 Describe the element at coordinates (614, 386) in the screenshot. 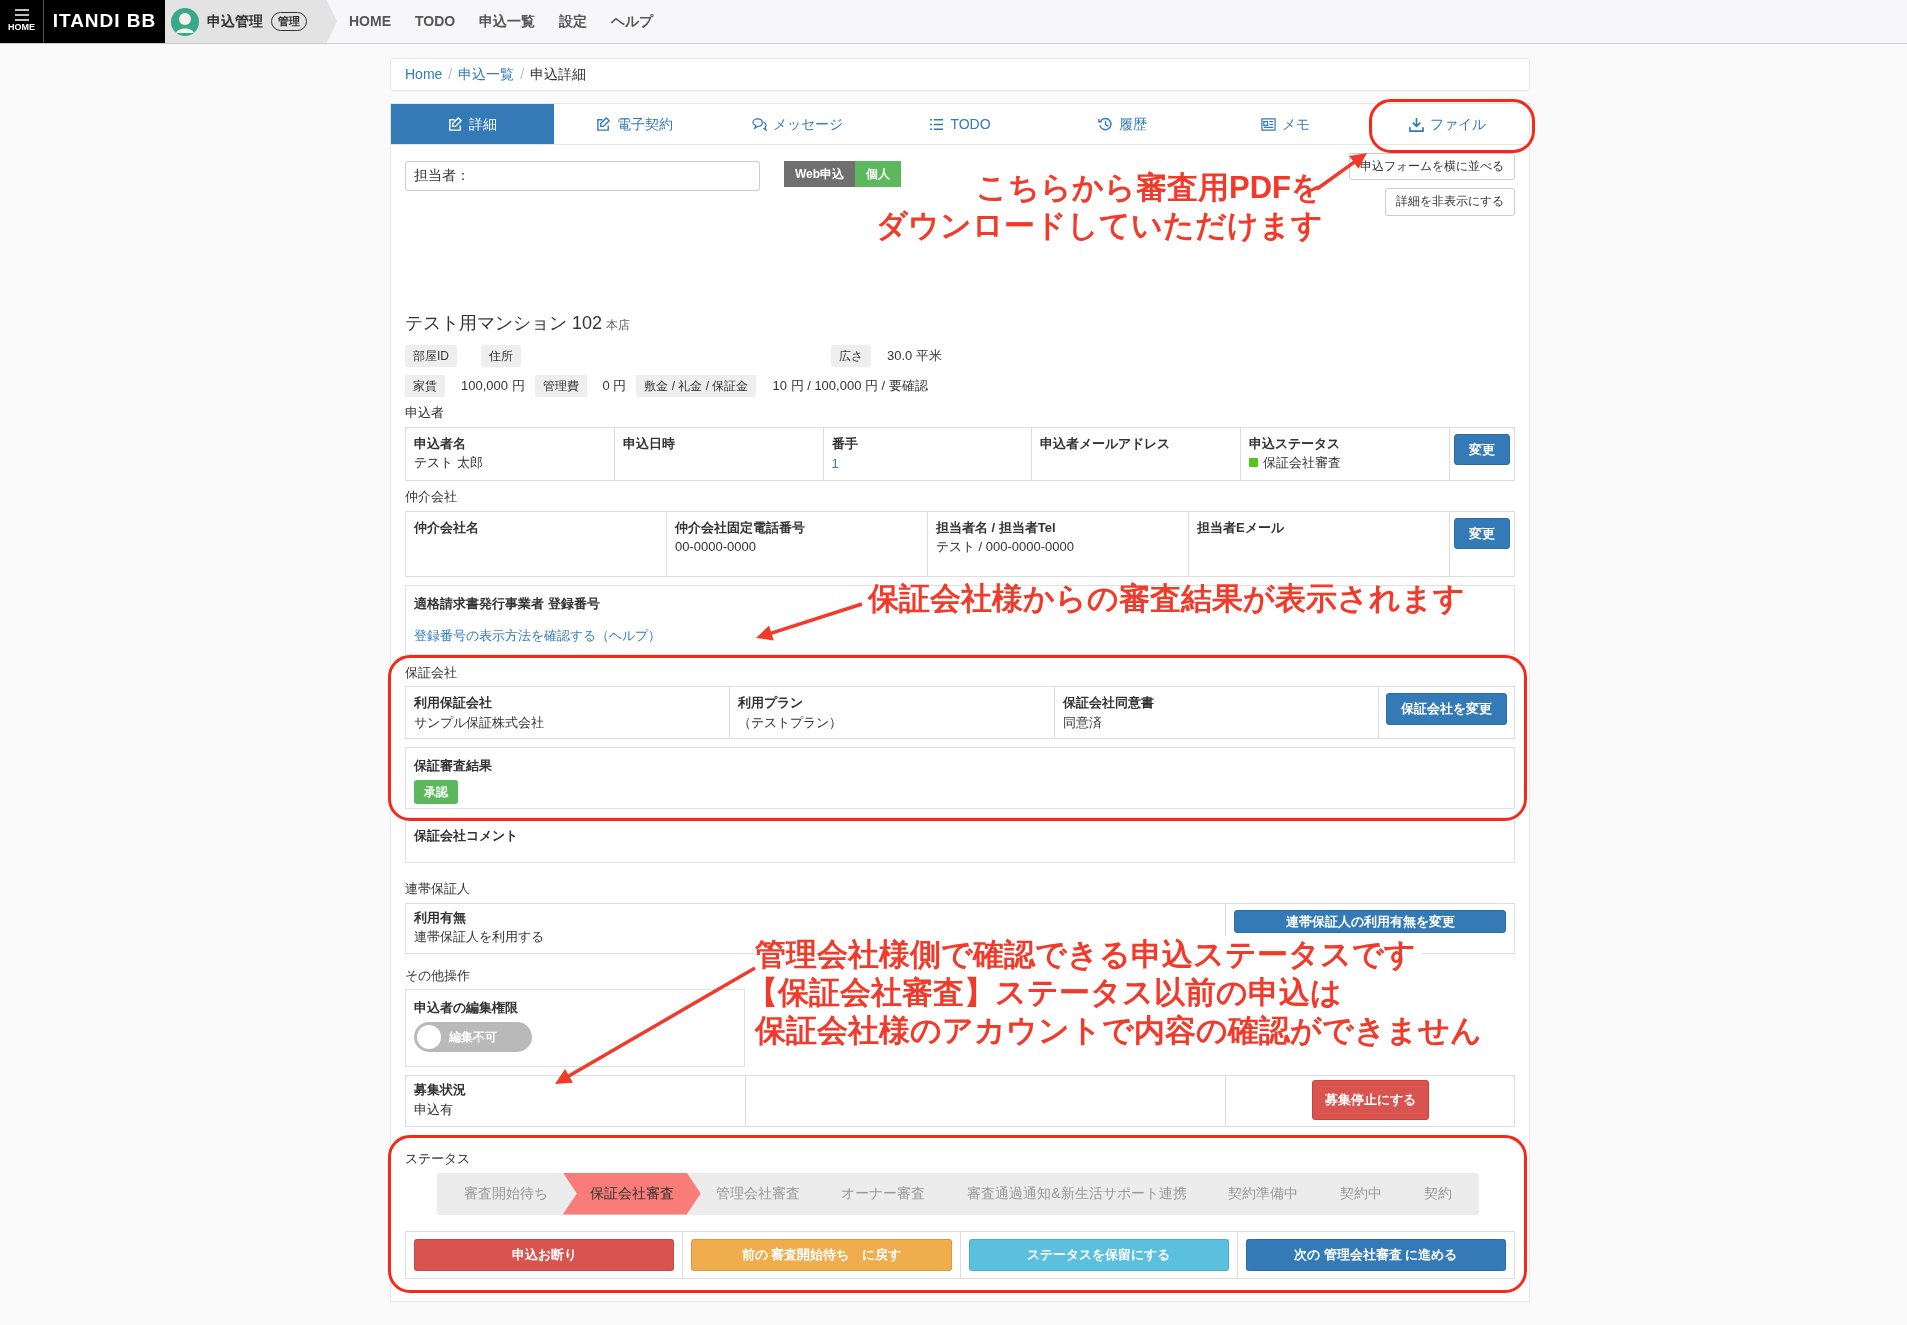

I see `field-value: 0 円` at that location.